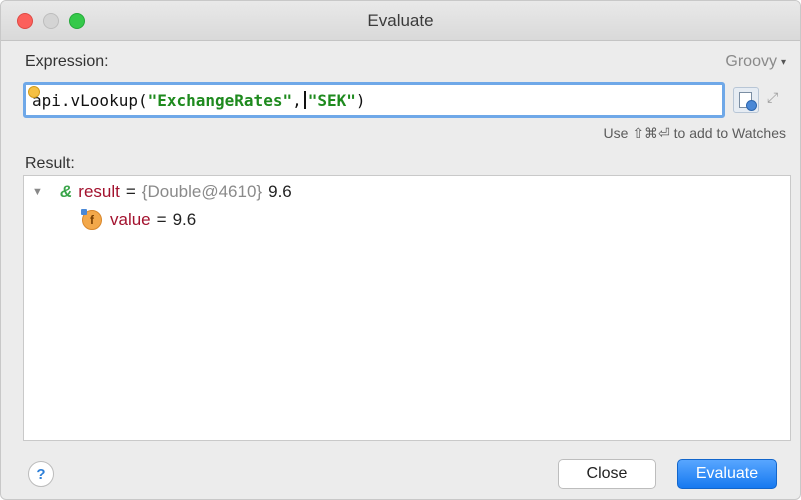  I want to click on help-button: ?, so click(41, 474).